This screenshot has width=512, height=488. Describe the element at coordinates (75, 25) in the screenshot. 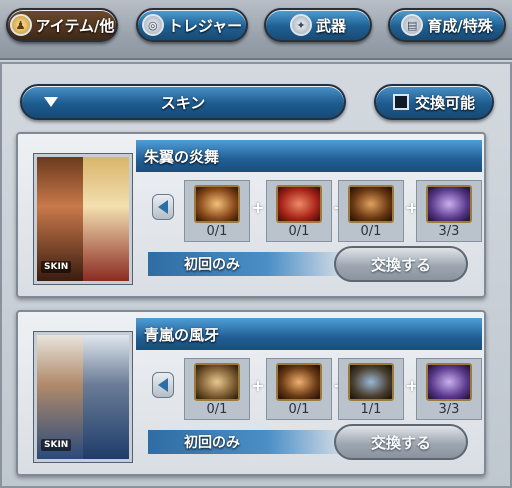

I see `tab-items-label: アイテム/他` at that location.